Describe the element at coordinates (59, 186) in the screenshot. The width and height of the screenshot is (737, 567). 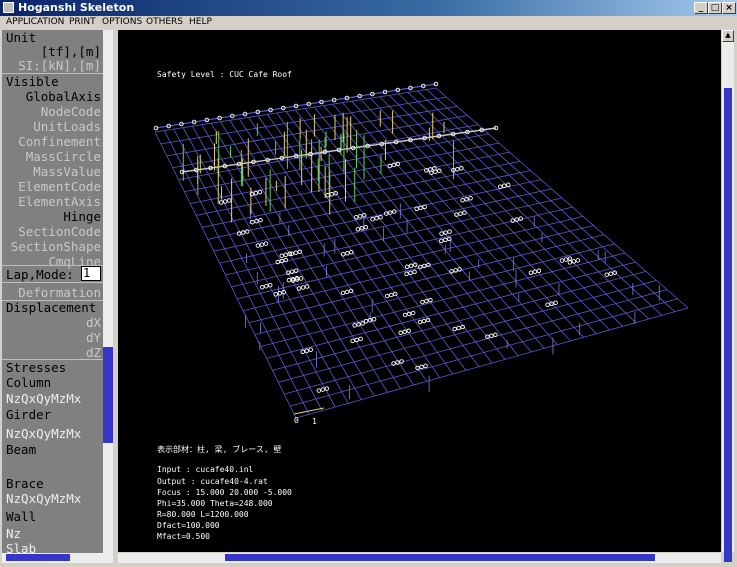
I see `toggle-elementcode: ElementCode` at that location.